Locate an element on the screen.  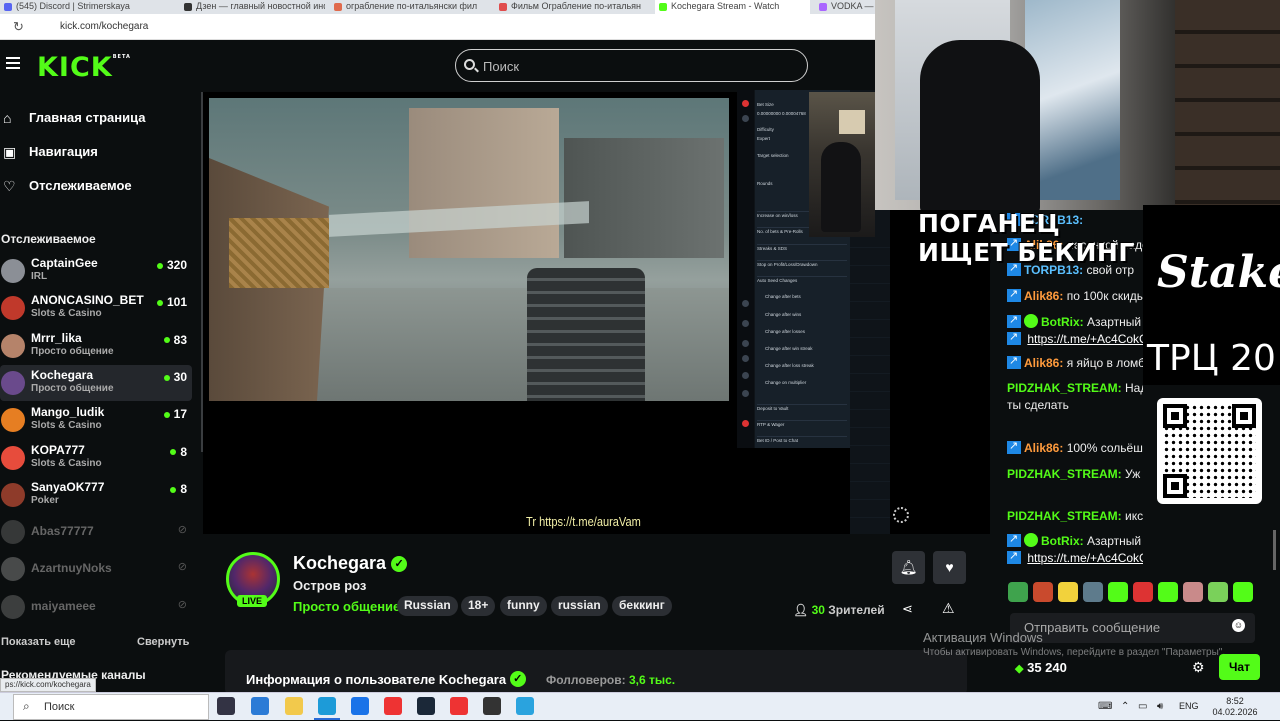
notifications-button: 🔔︎ is located at coordinates (908, 567).